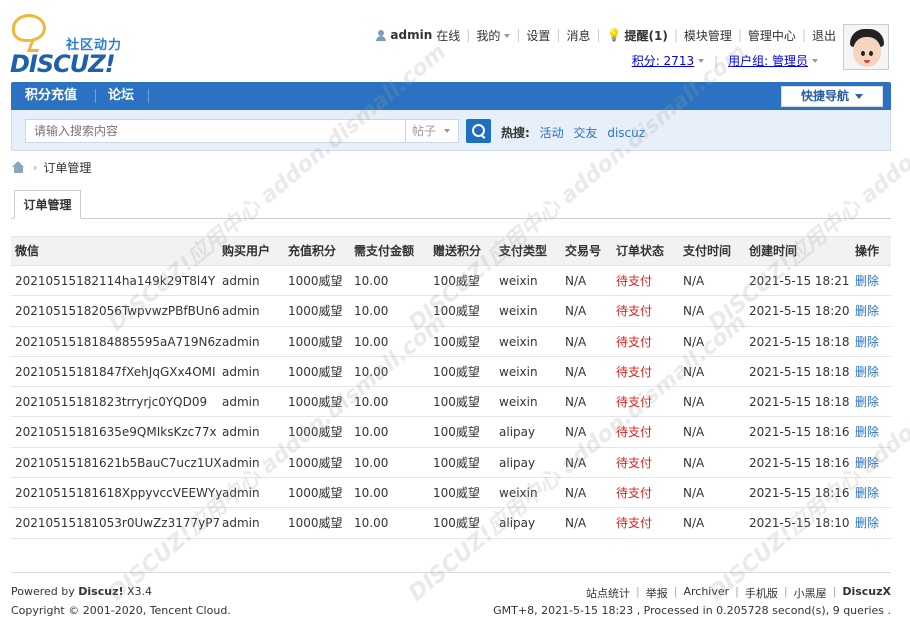 The image size is (910, 644). What do you see at coordinates (18, 167) in the screenshot?
I see `home-icon` at bounding box center [18, 167].